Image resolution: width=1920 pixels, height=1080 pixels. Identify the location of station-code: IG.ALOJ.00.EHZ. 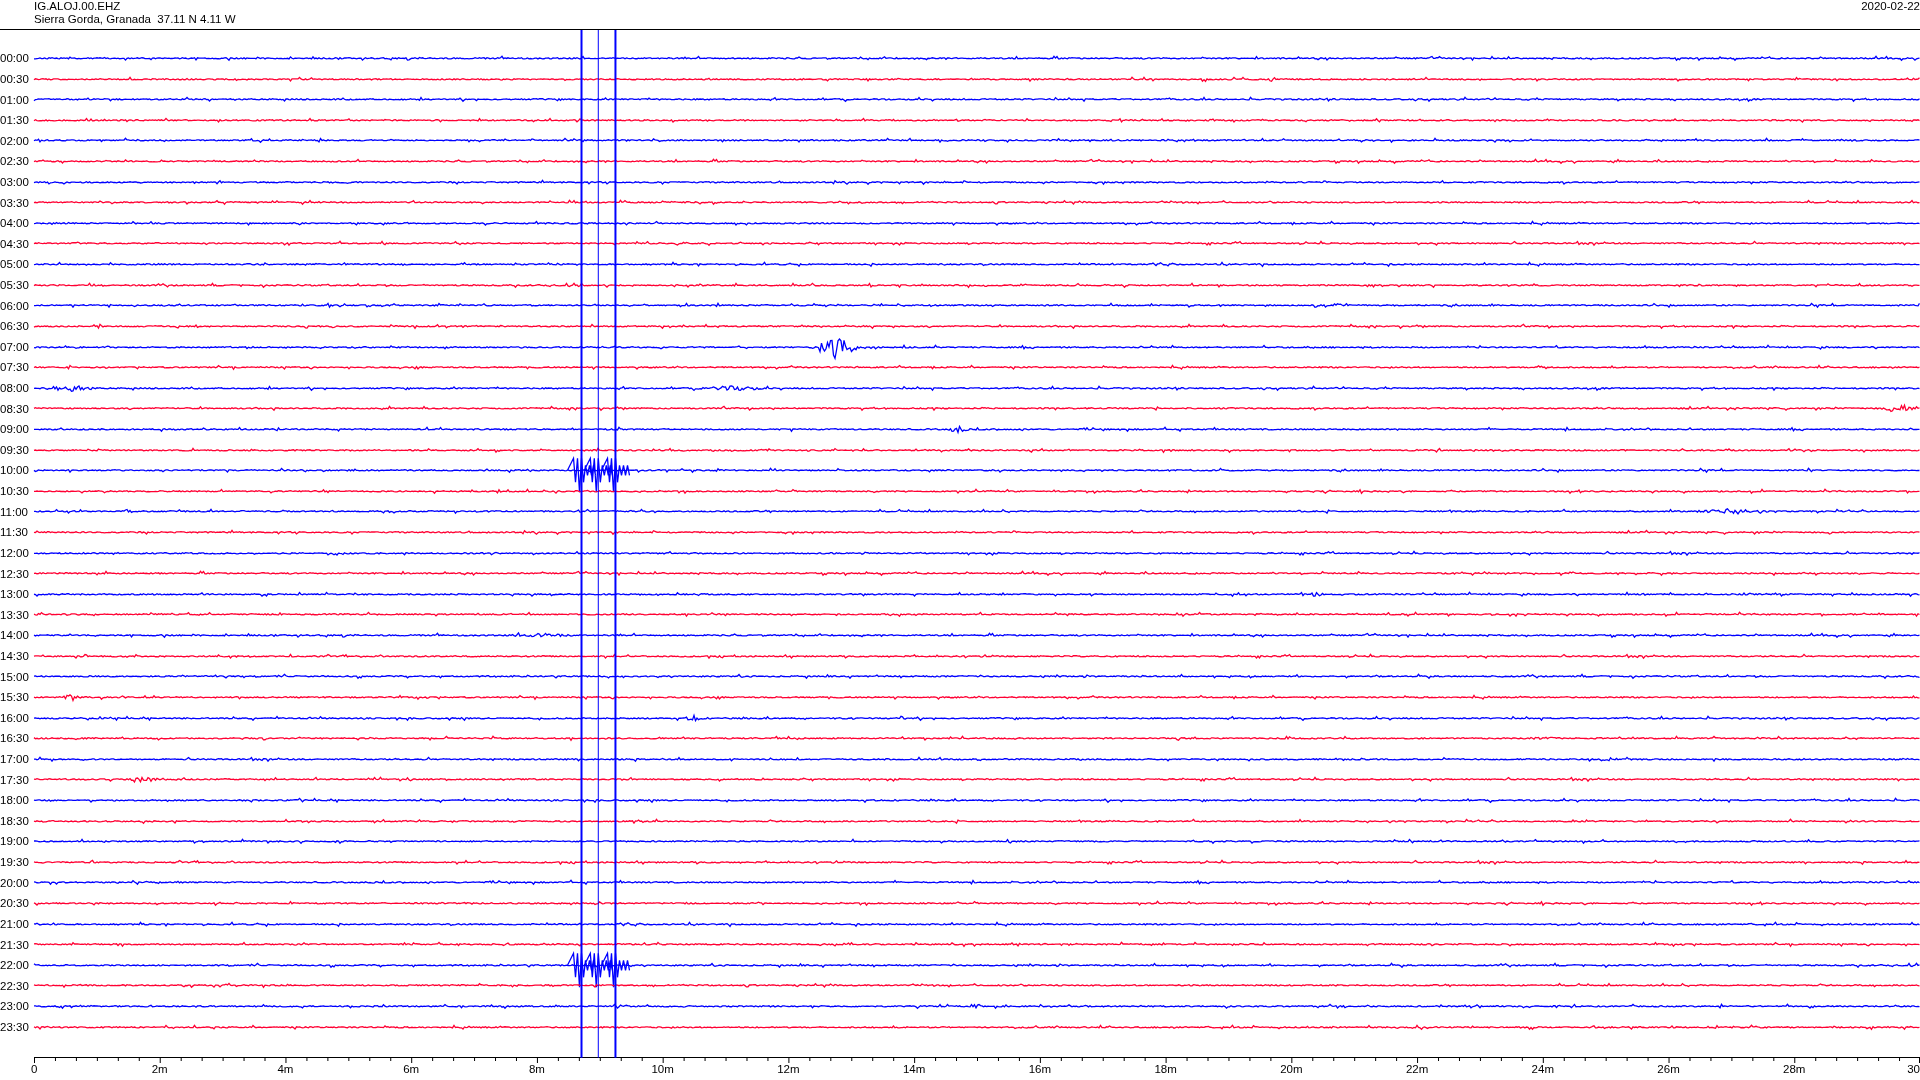
(78, 6).